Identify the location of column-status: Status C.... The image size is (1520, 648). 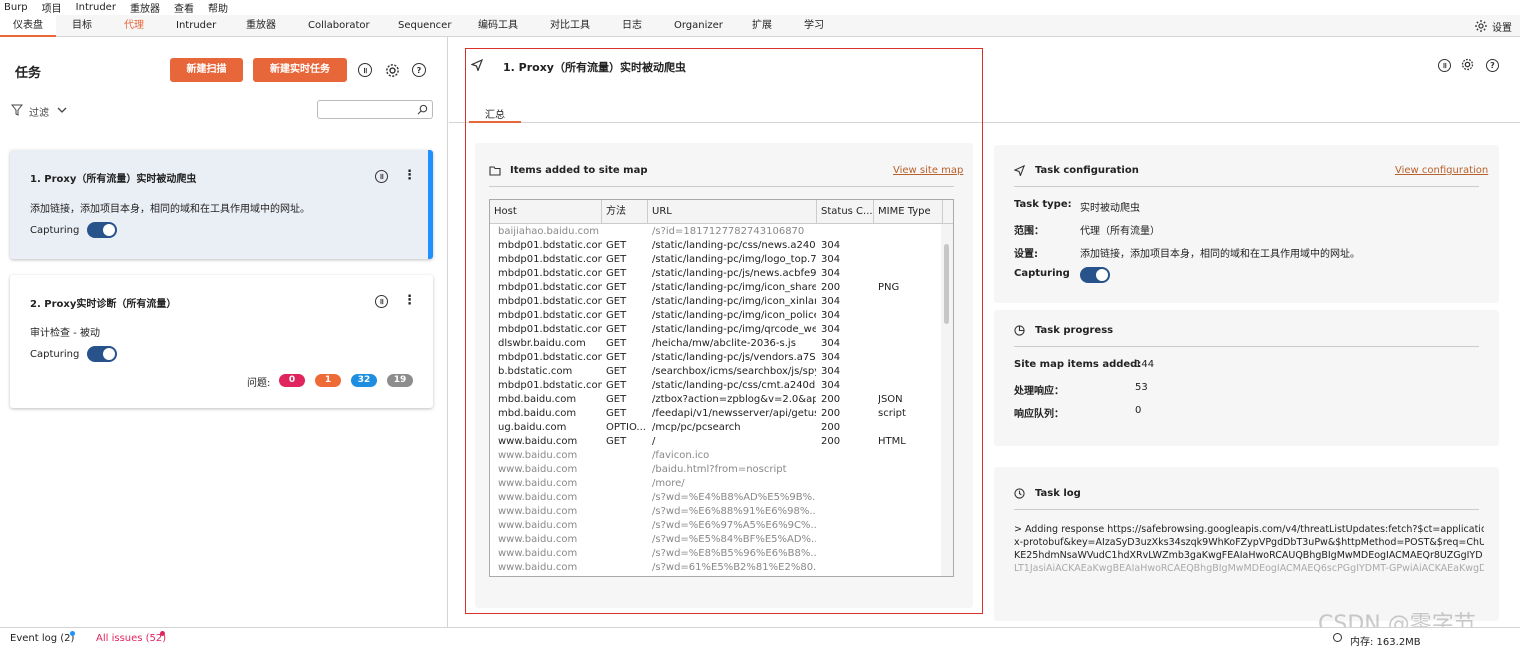
(845, 212).